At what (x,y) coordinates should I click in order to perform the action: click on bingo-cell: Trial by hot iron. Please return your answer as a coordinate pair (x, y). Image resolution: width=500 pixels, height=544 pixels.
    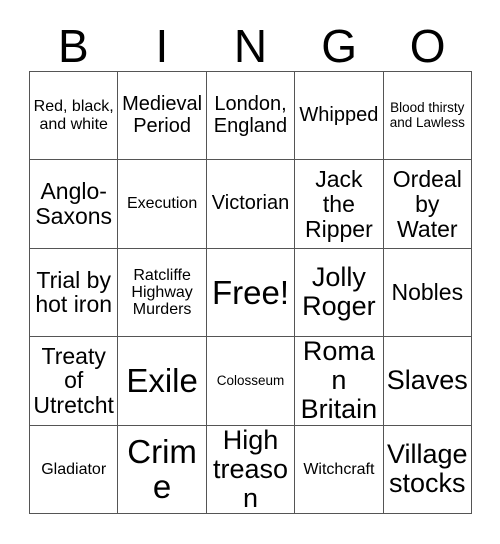
    Looking at the image, I should click on (74, 293).